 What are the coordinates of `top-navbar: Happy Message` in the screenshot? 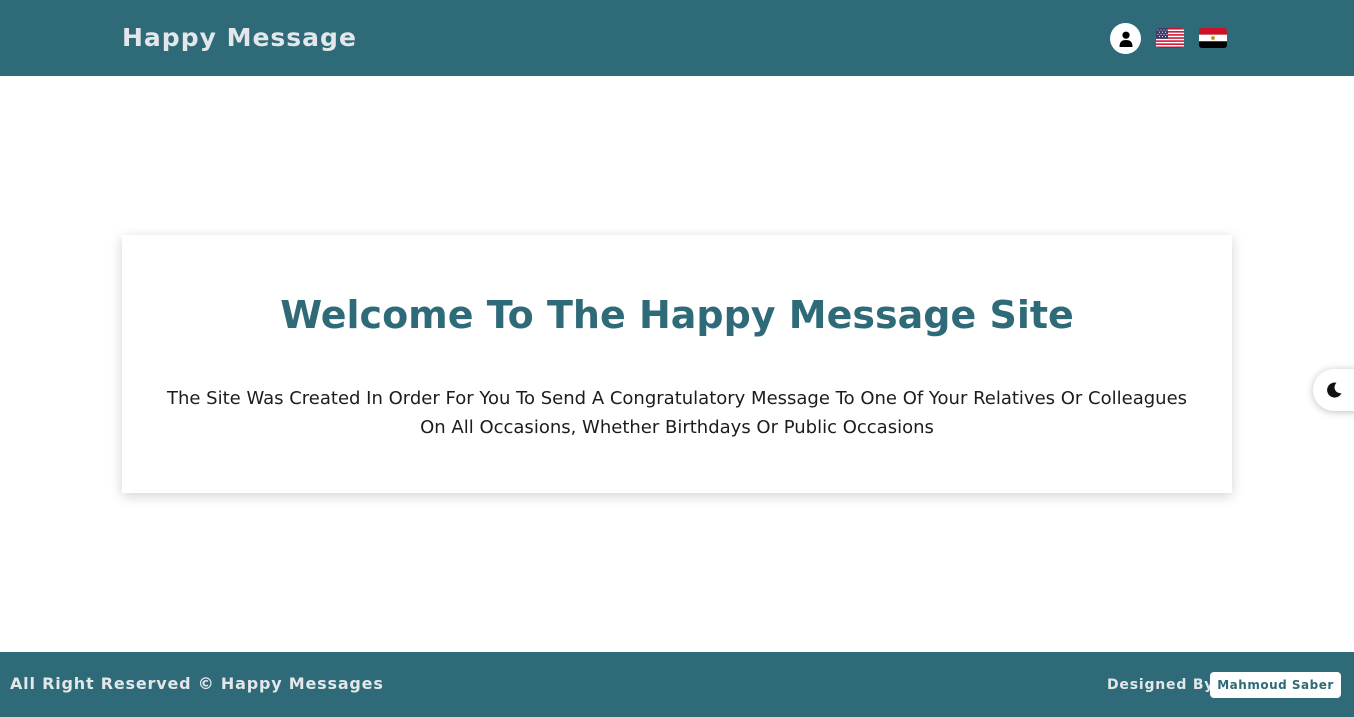 It's located at (677, 38).